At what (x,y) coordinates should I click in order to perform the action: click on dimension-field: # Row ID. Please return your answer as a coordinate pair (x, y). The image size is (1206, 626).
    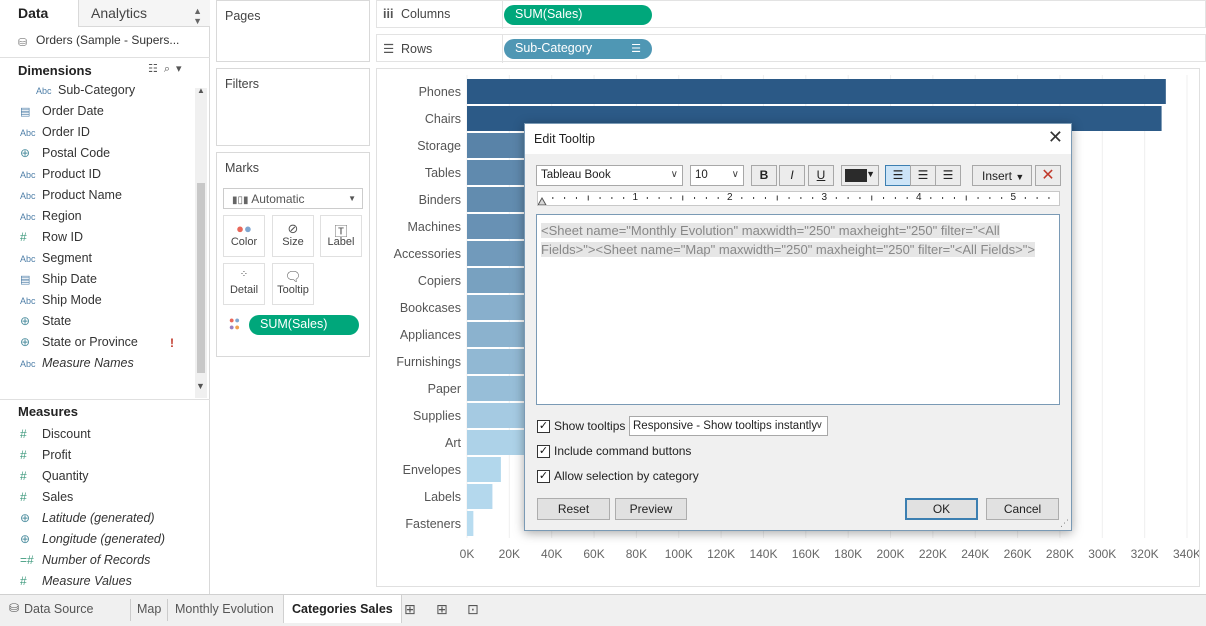
    Looking at the image, I should click on (106, 240).